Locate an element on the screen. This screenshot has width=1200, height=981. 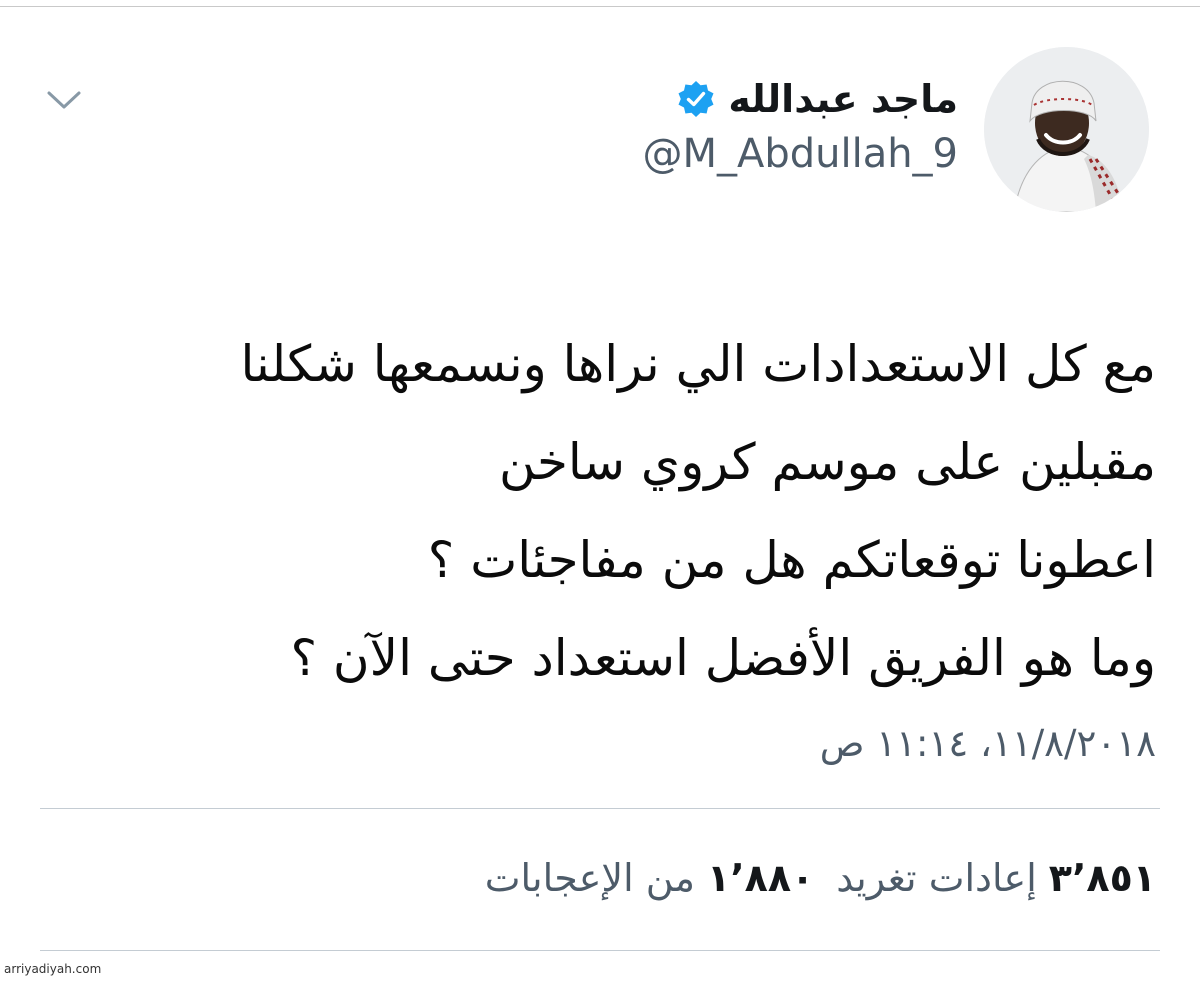
handle: @M_Abdullah_9 is located at coordinates (800, 154).